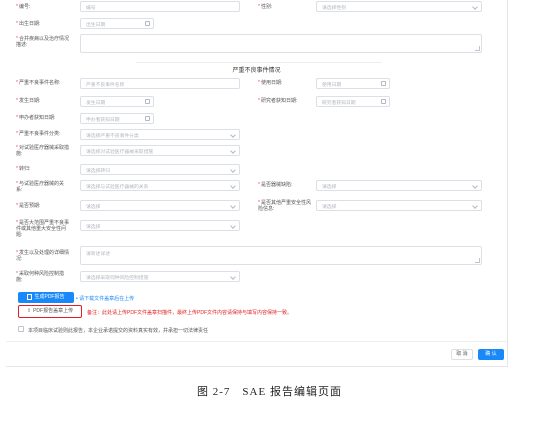  Describe the element at coordinates (23, 169) in the screenshot. I see `outcome-label: *转归:` at that location.